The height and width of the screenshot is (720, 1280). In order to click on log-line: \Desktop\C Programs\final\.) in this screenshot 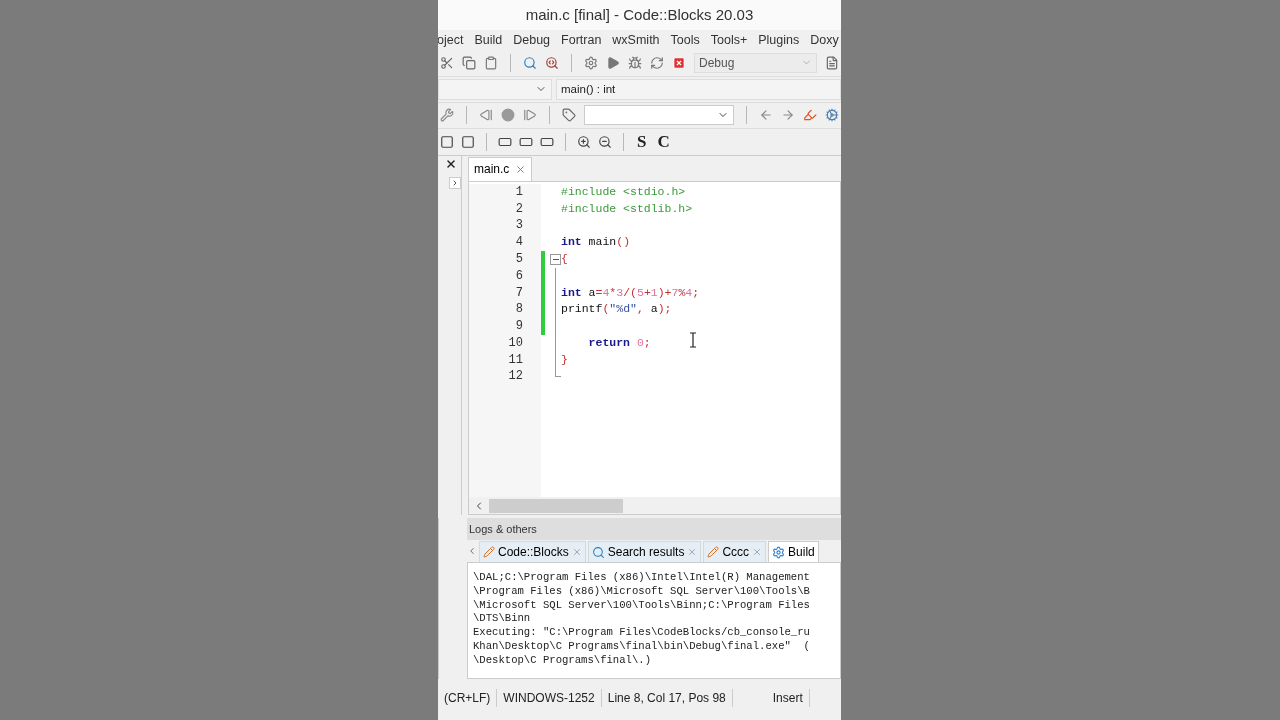, I will do `click(562, 660)`.